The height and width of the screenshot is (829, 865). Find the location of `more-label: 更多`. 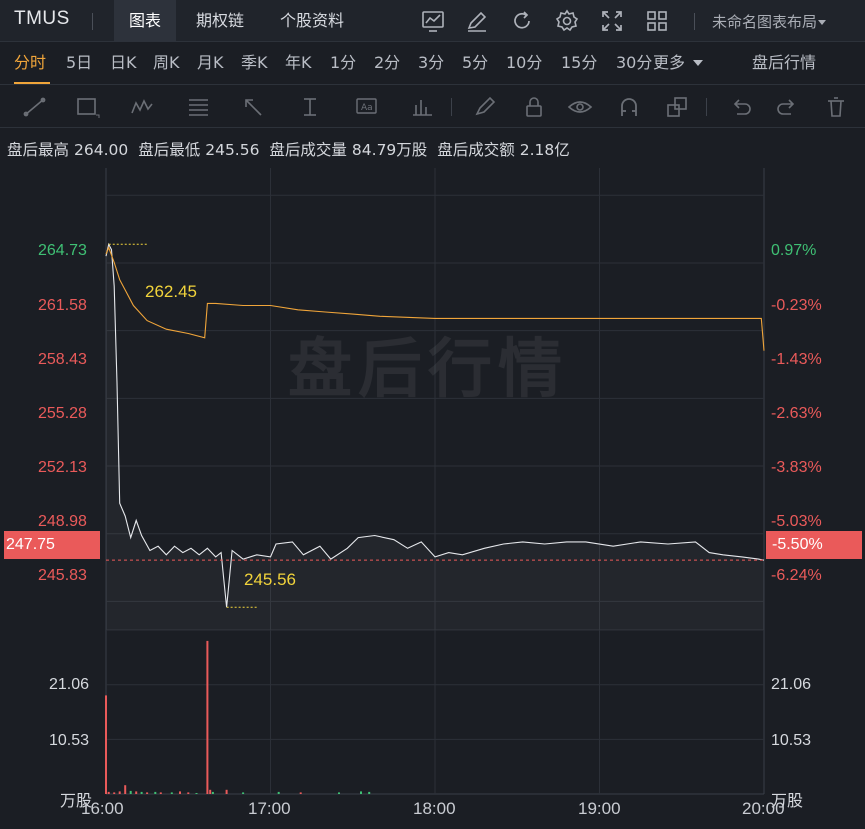

more-label: 更多 is located at coordinates (669, 62).